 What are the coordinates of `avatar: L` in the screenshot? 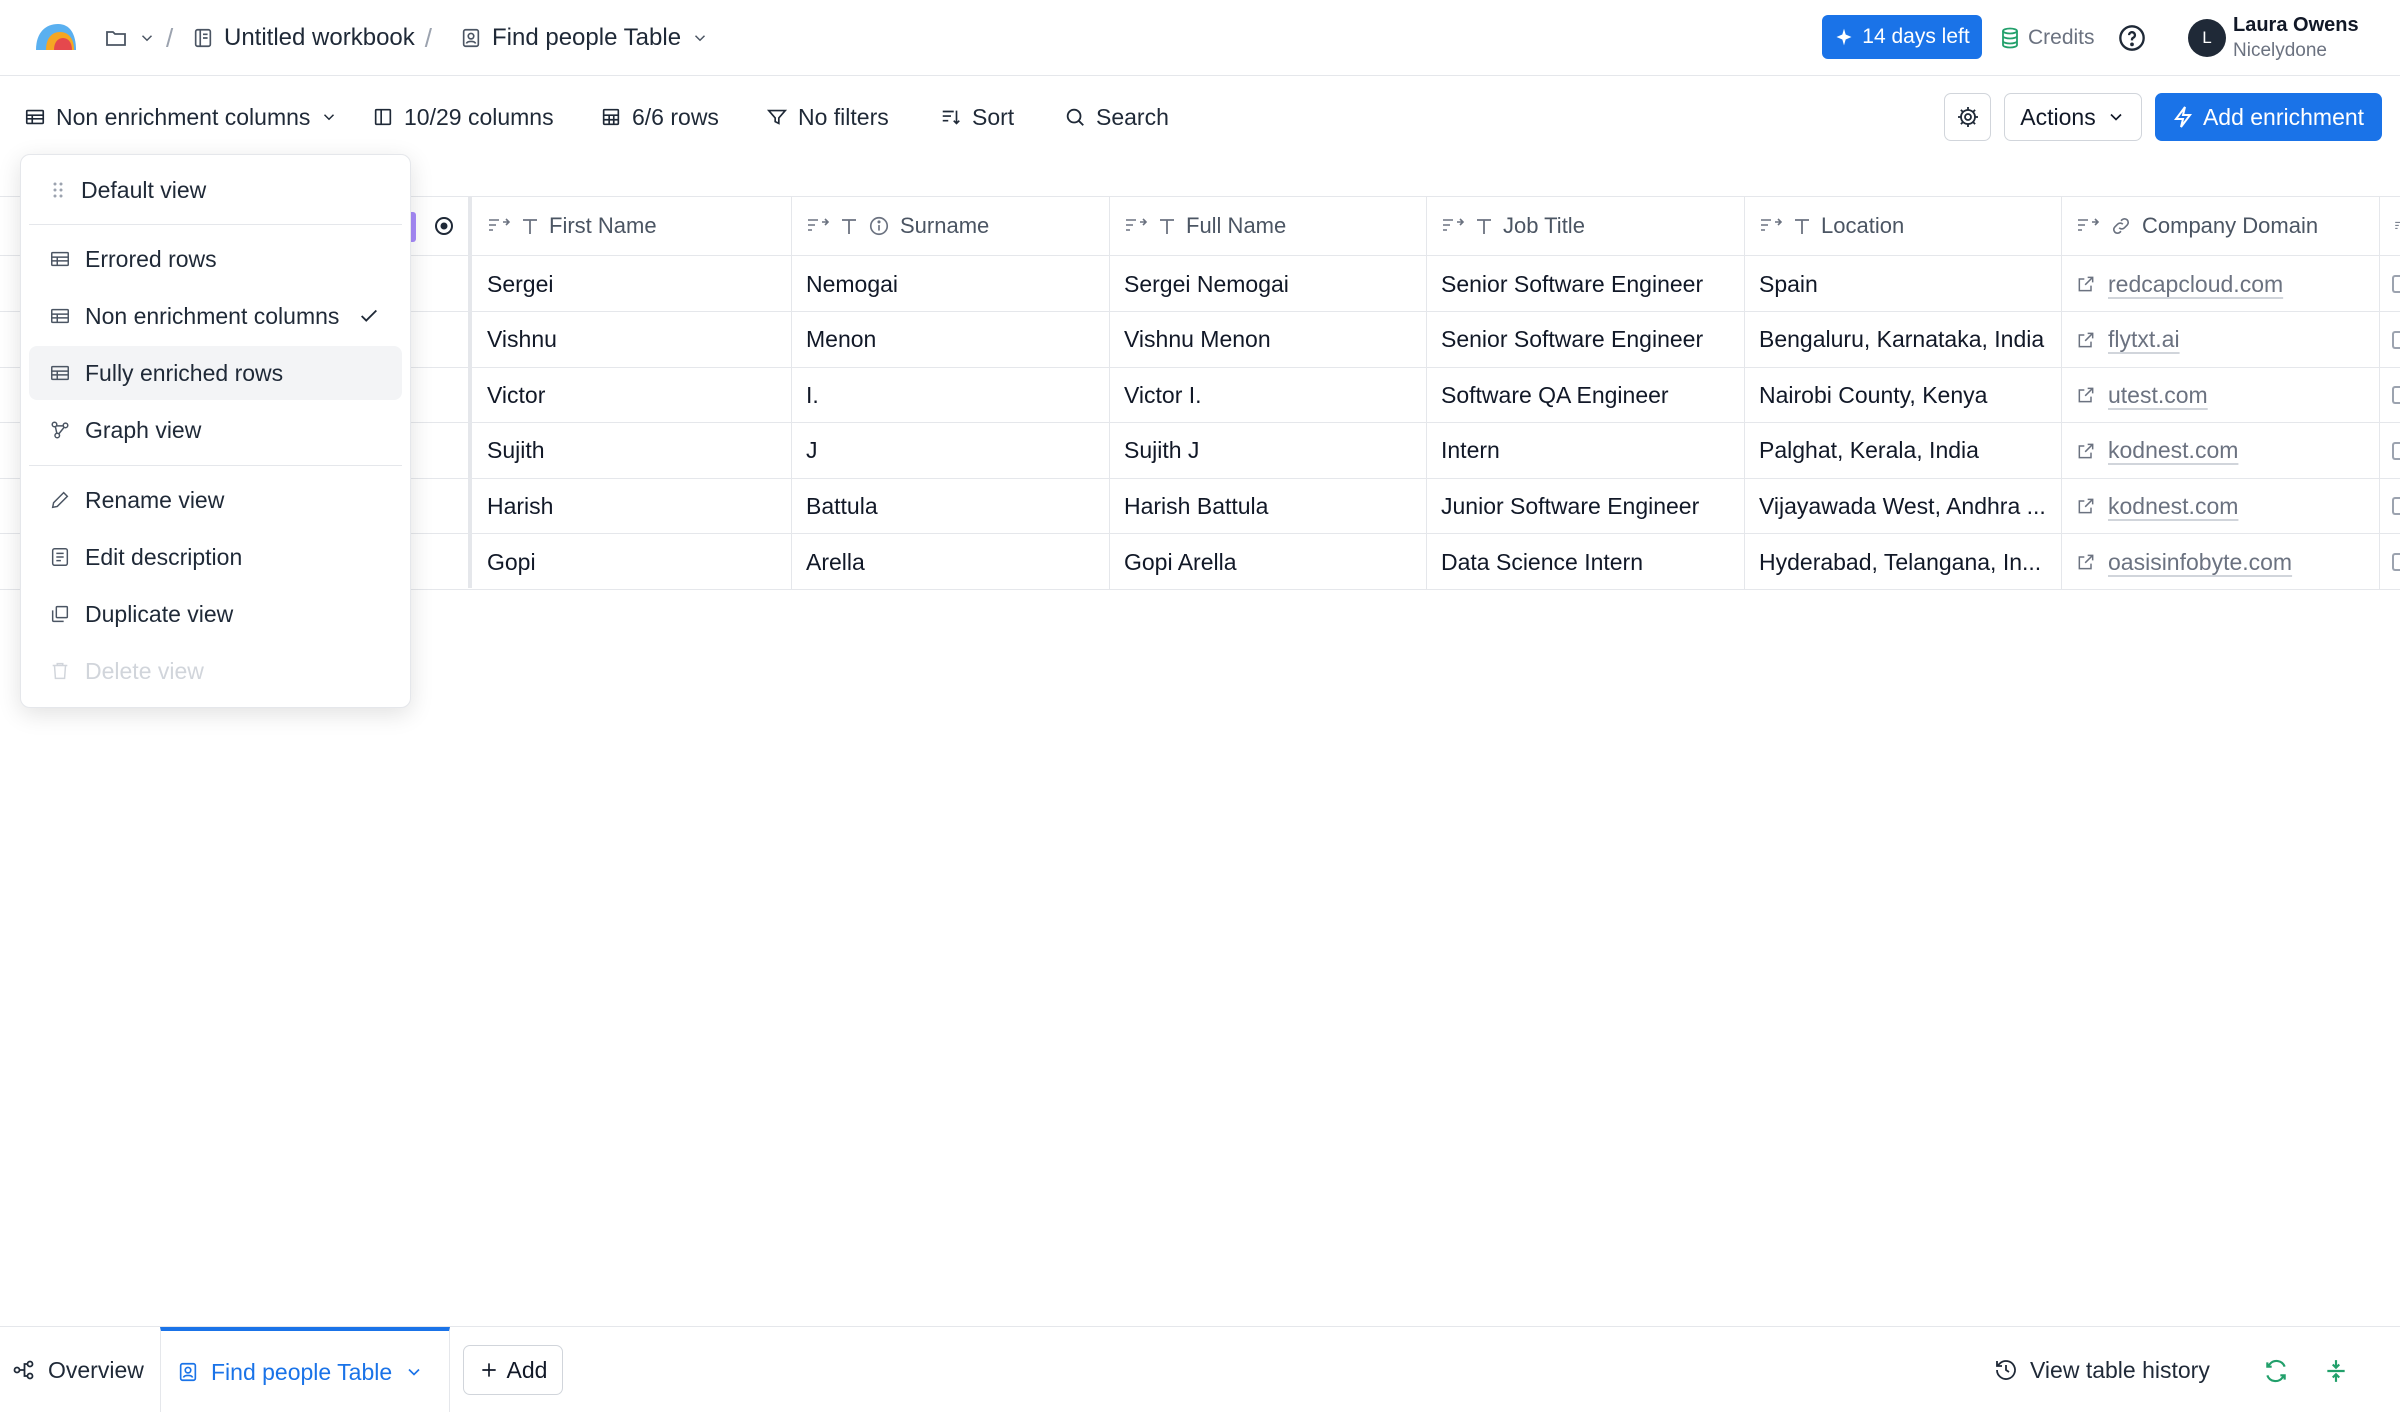 It's located at (2207, 38).